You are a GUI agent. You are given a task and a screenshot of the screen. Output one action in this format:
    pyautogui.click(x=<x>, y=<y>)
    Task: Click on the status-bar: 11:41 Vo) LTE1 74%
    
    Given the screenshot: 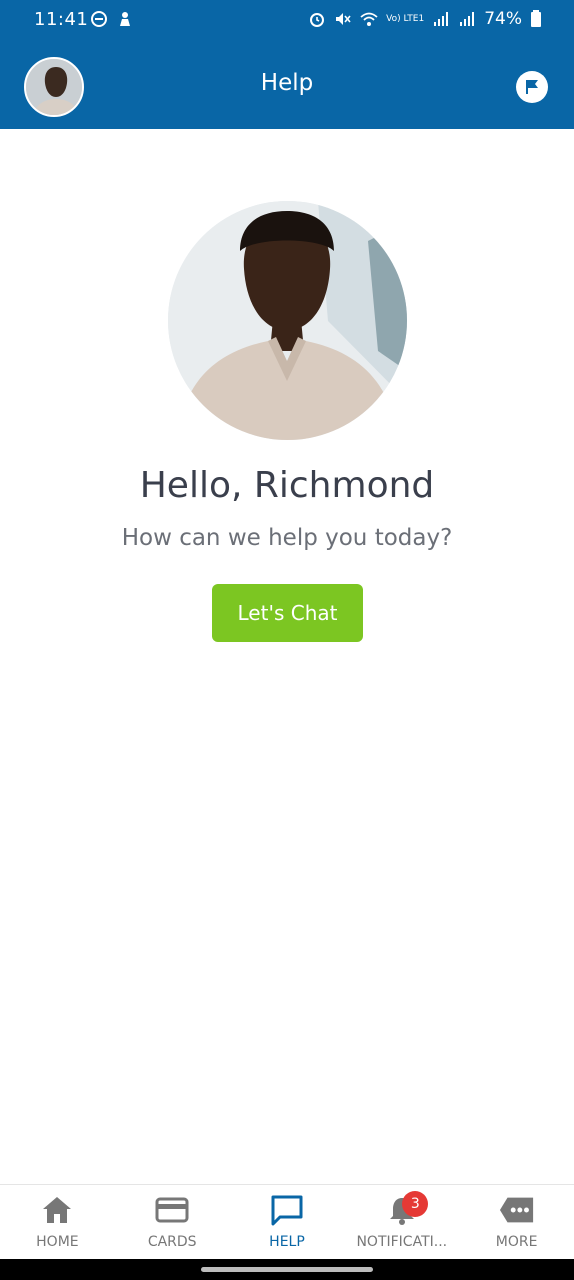 What is the action you would take?
    pyautogui.click(x=287, y=20)
    